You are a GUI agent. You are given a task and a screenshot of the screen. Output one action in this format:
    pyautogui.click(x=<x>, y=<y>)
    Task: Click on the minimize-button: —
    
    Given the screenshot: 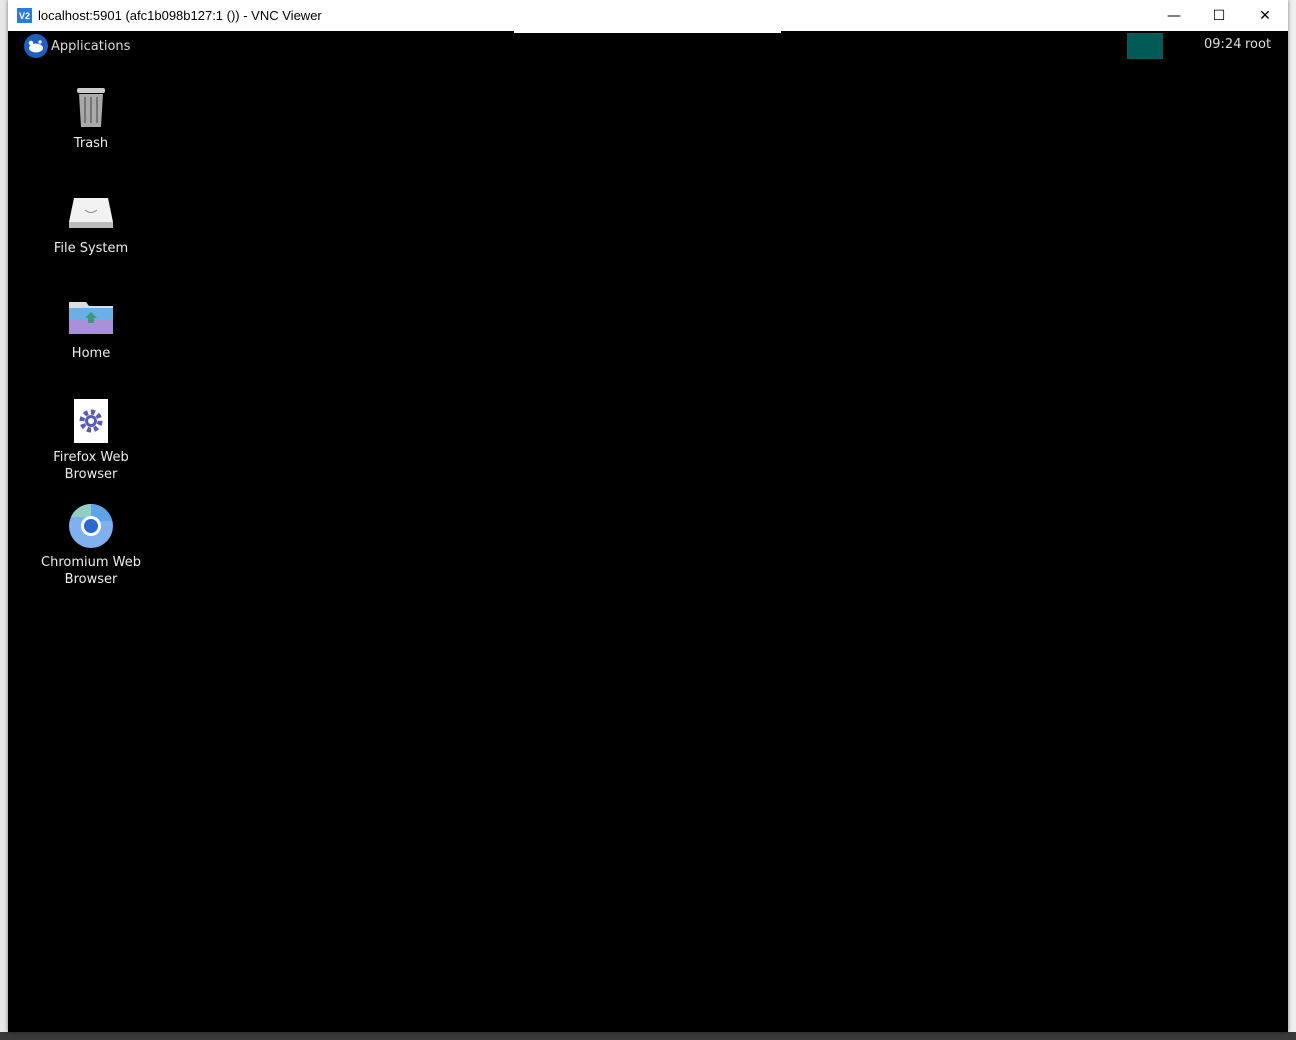 What is the action you would take?
    pyautogui.click(x=1174, y=15)
    